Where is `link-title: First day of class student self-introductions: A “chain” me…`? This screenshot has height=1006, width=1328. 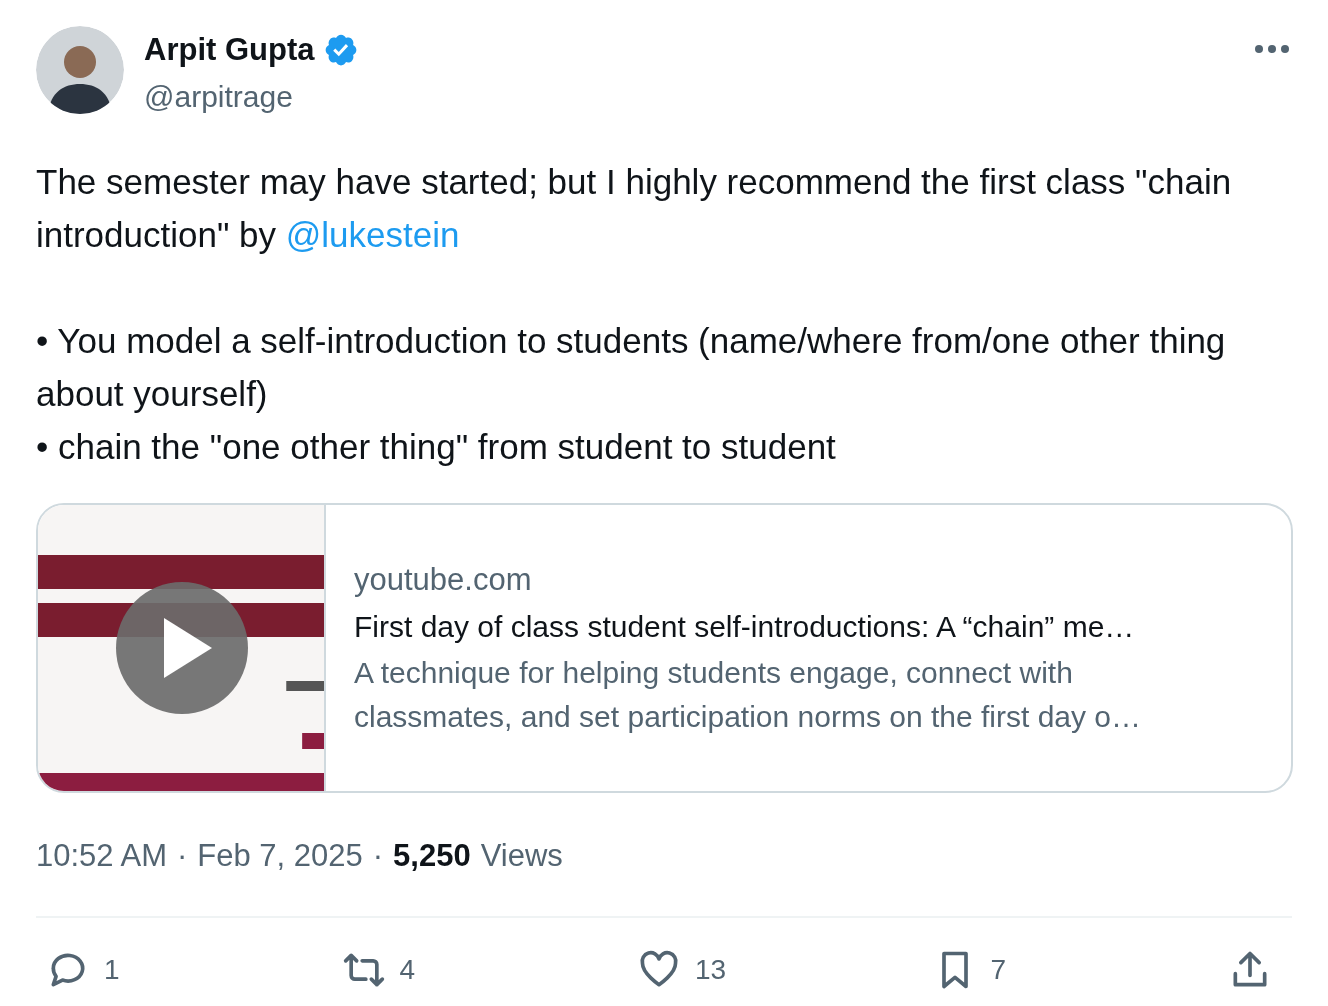 link-title: First day of class student self-introductions: A “chain” me… is located at coordinates (745, 627).